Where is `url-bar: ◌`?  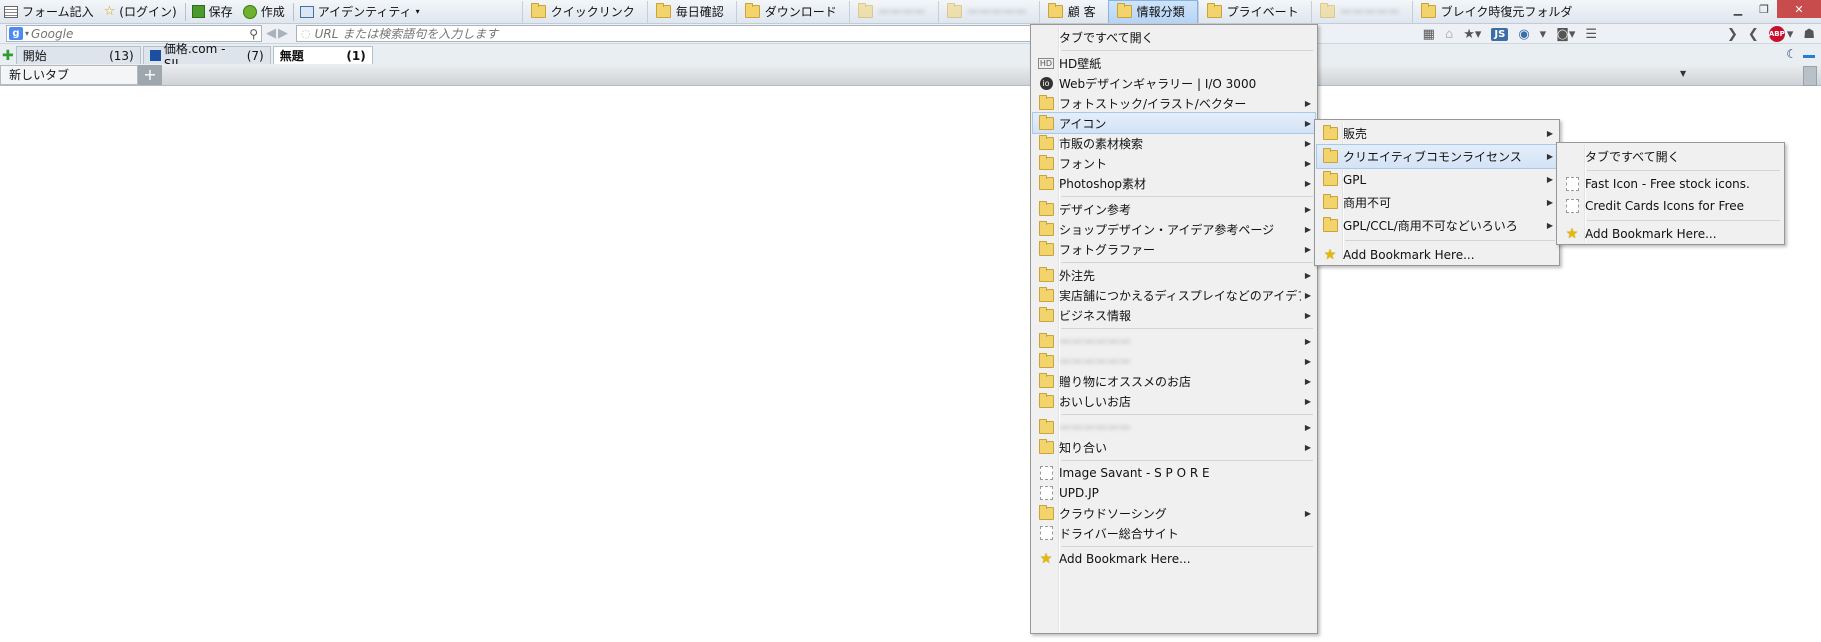
url-bar: ◌ is located at coordinates (671, 33).